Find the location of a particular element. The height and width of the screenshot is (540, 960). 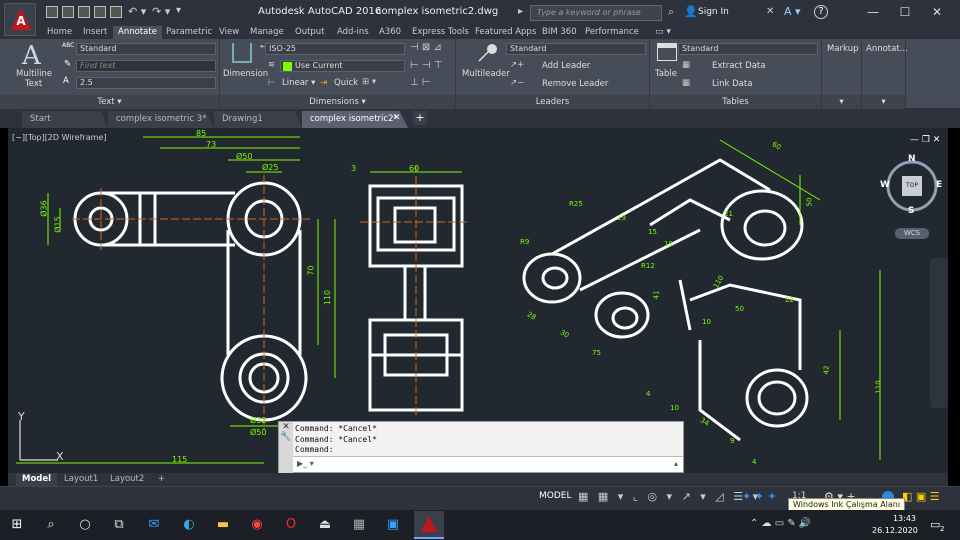

tab-performance: Performance is located at coordinates (612, 32).